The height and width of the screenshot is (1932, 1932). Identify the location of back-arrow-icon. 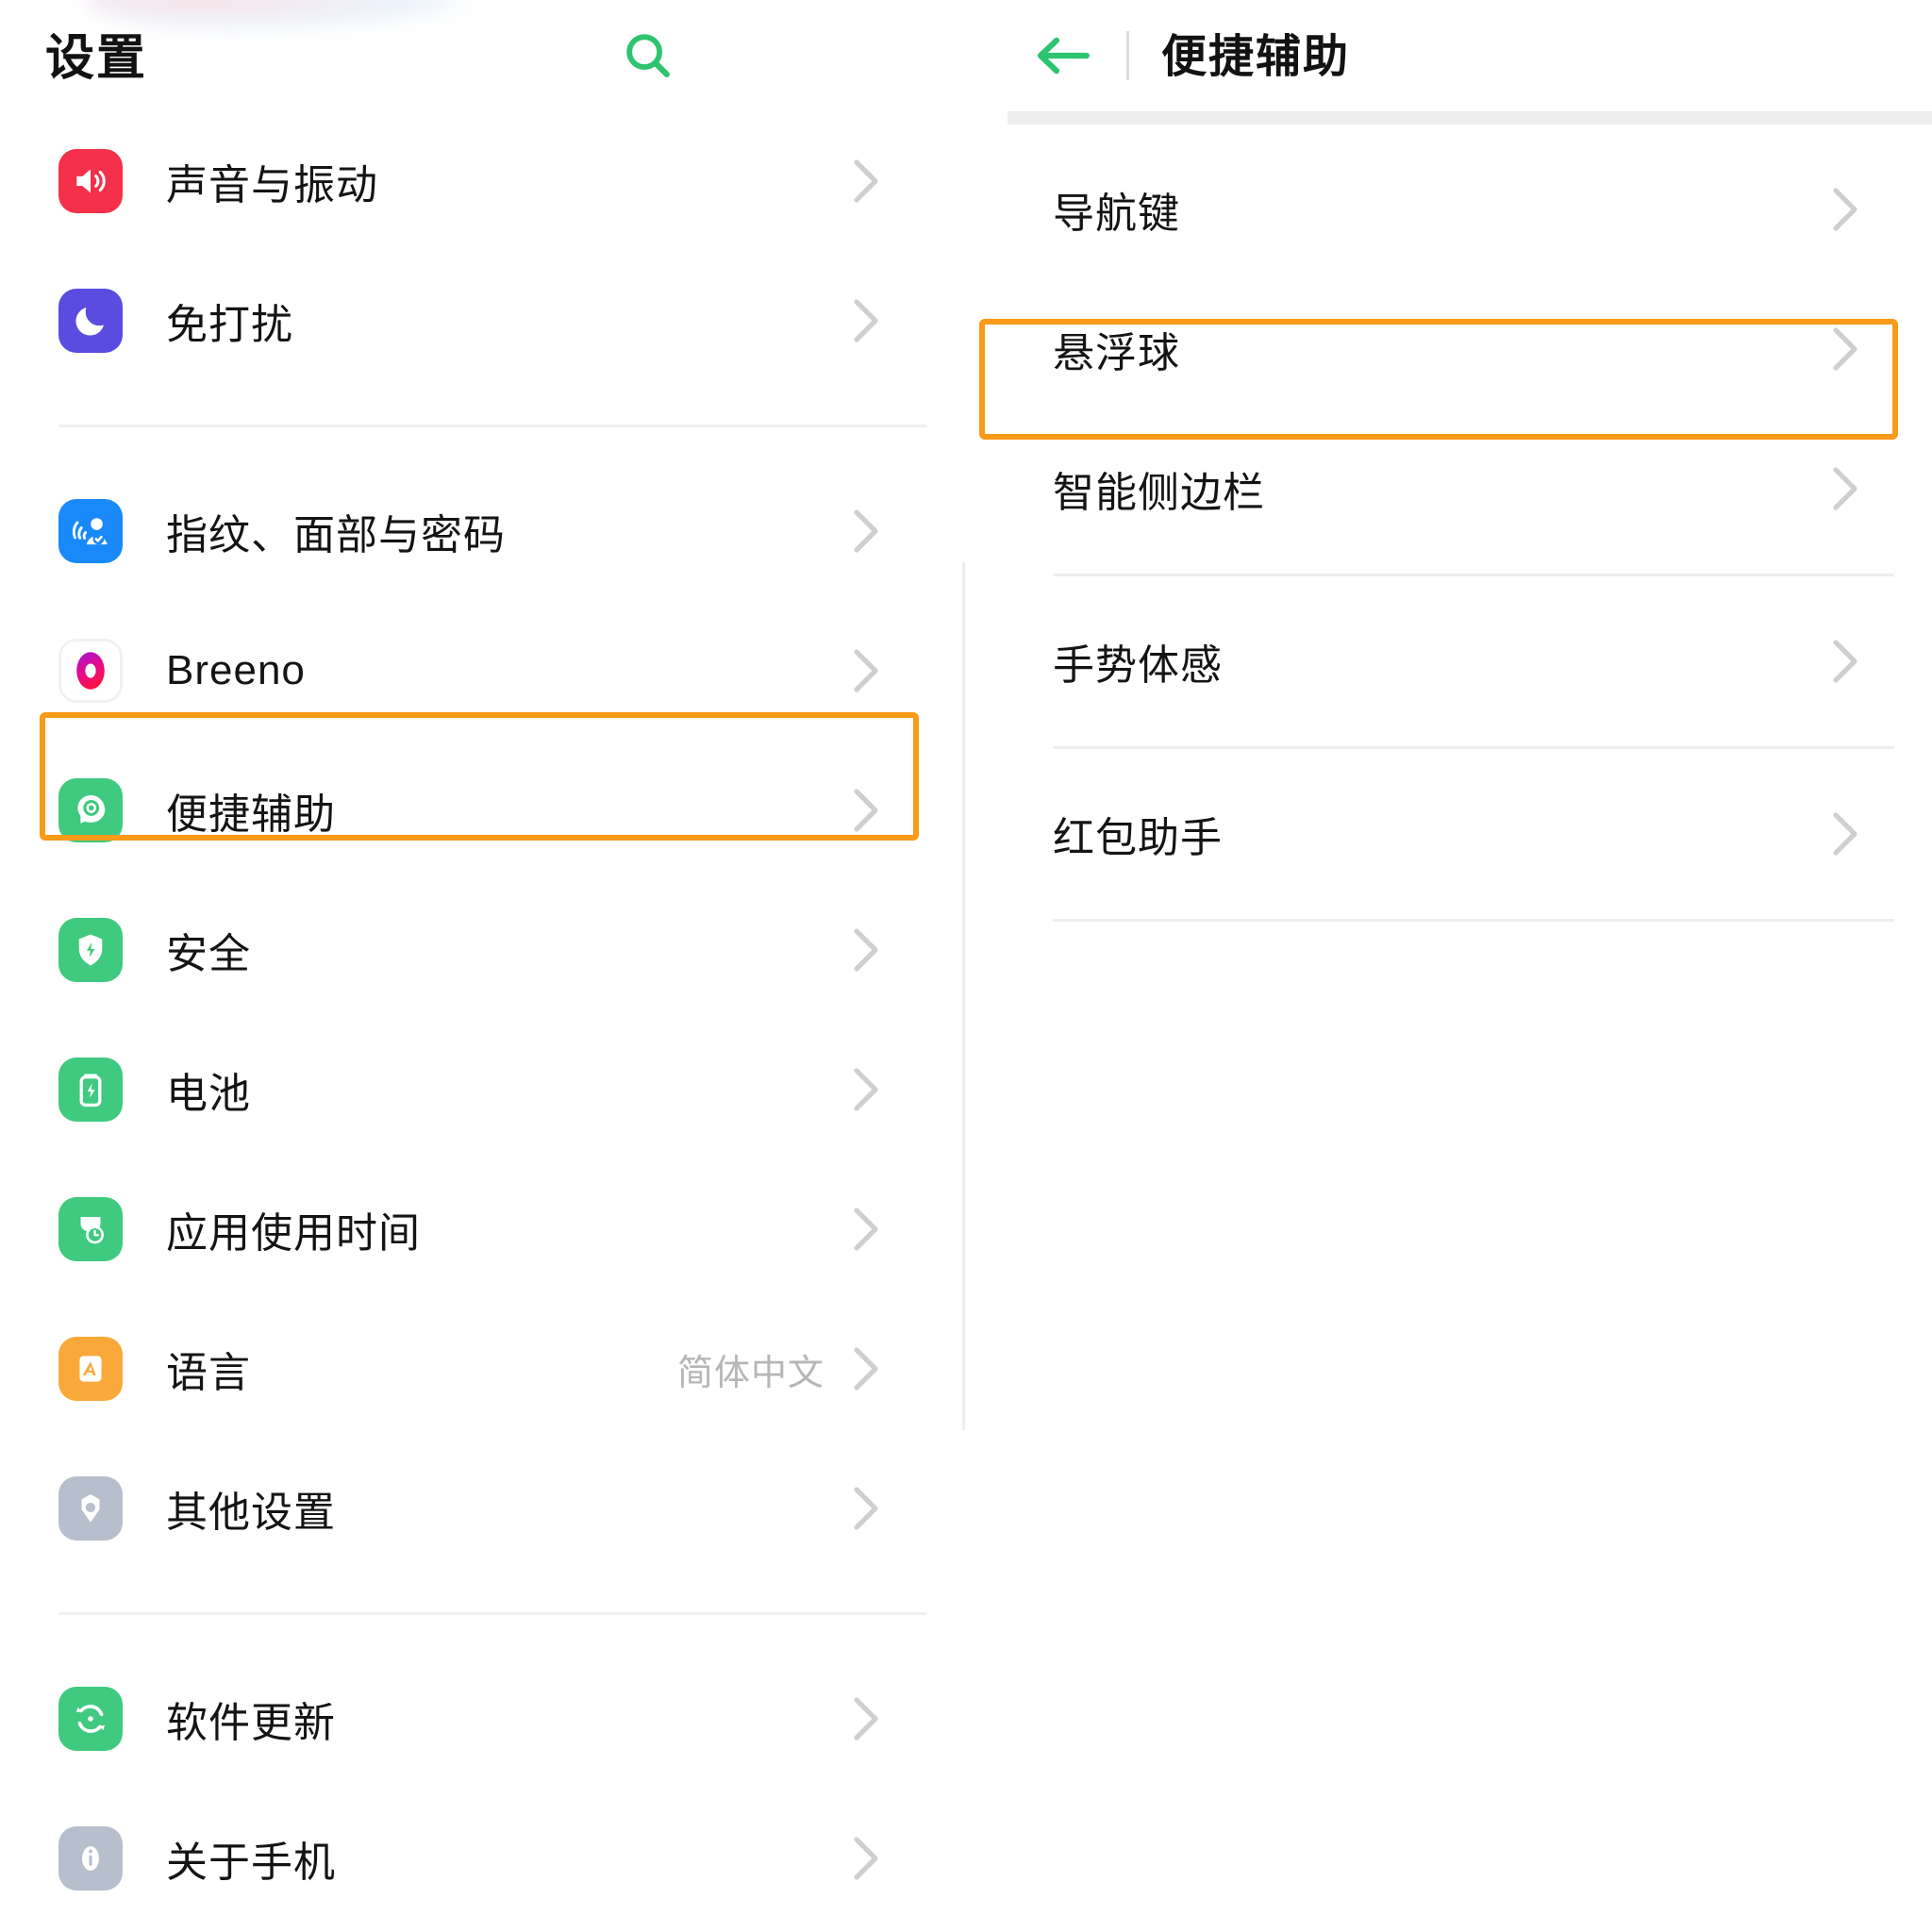
(1063, 56).